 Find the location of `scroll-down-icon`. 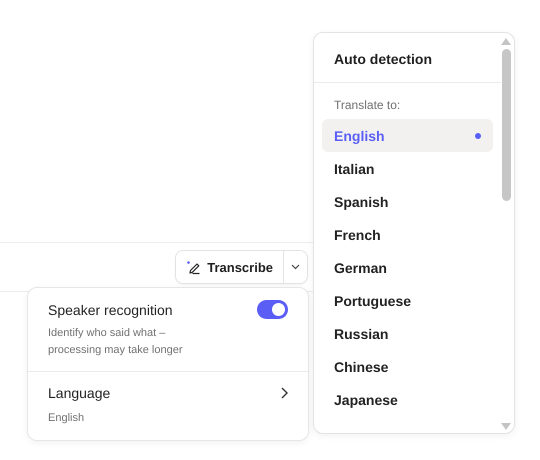

scroll-down-icon is located at coordinates (506, 426).